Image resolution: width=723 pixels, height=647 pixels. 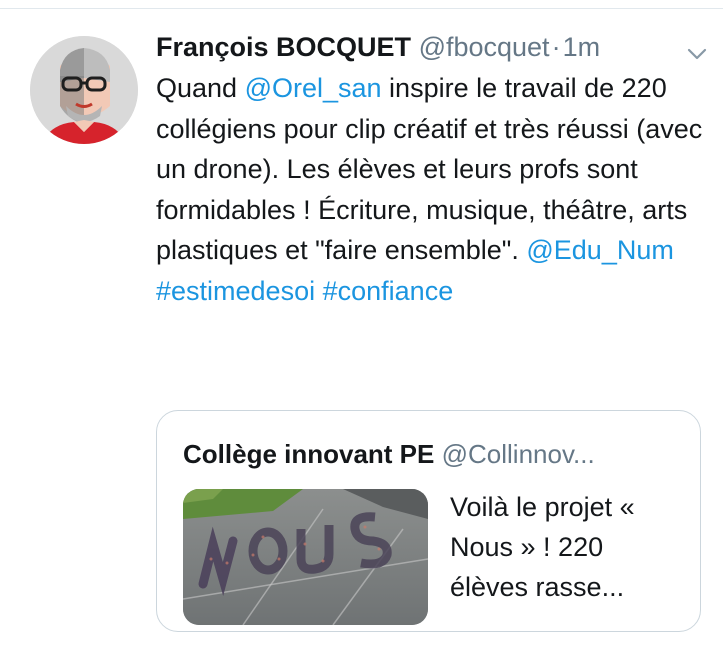 I want to click on tweet-header: François BOCQUET @fbocquet·1m, so click(x=433, y=47).